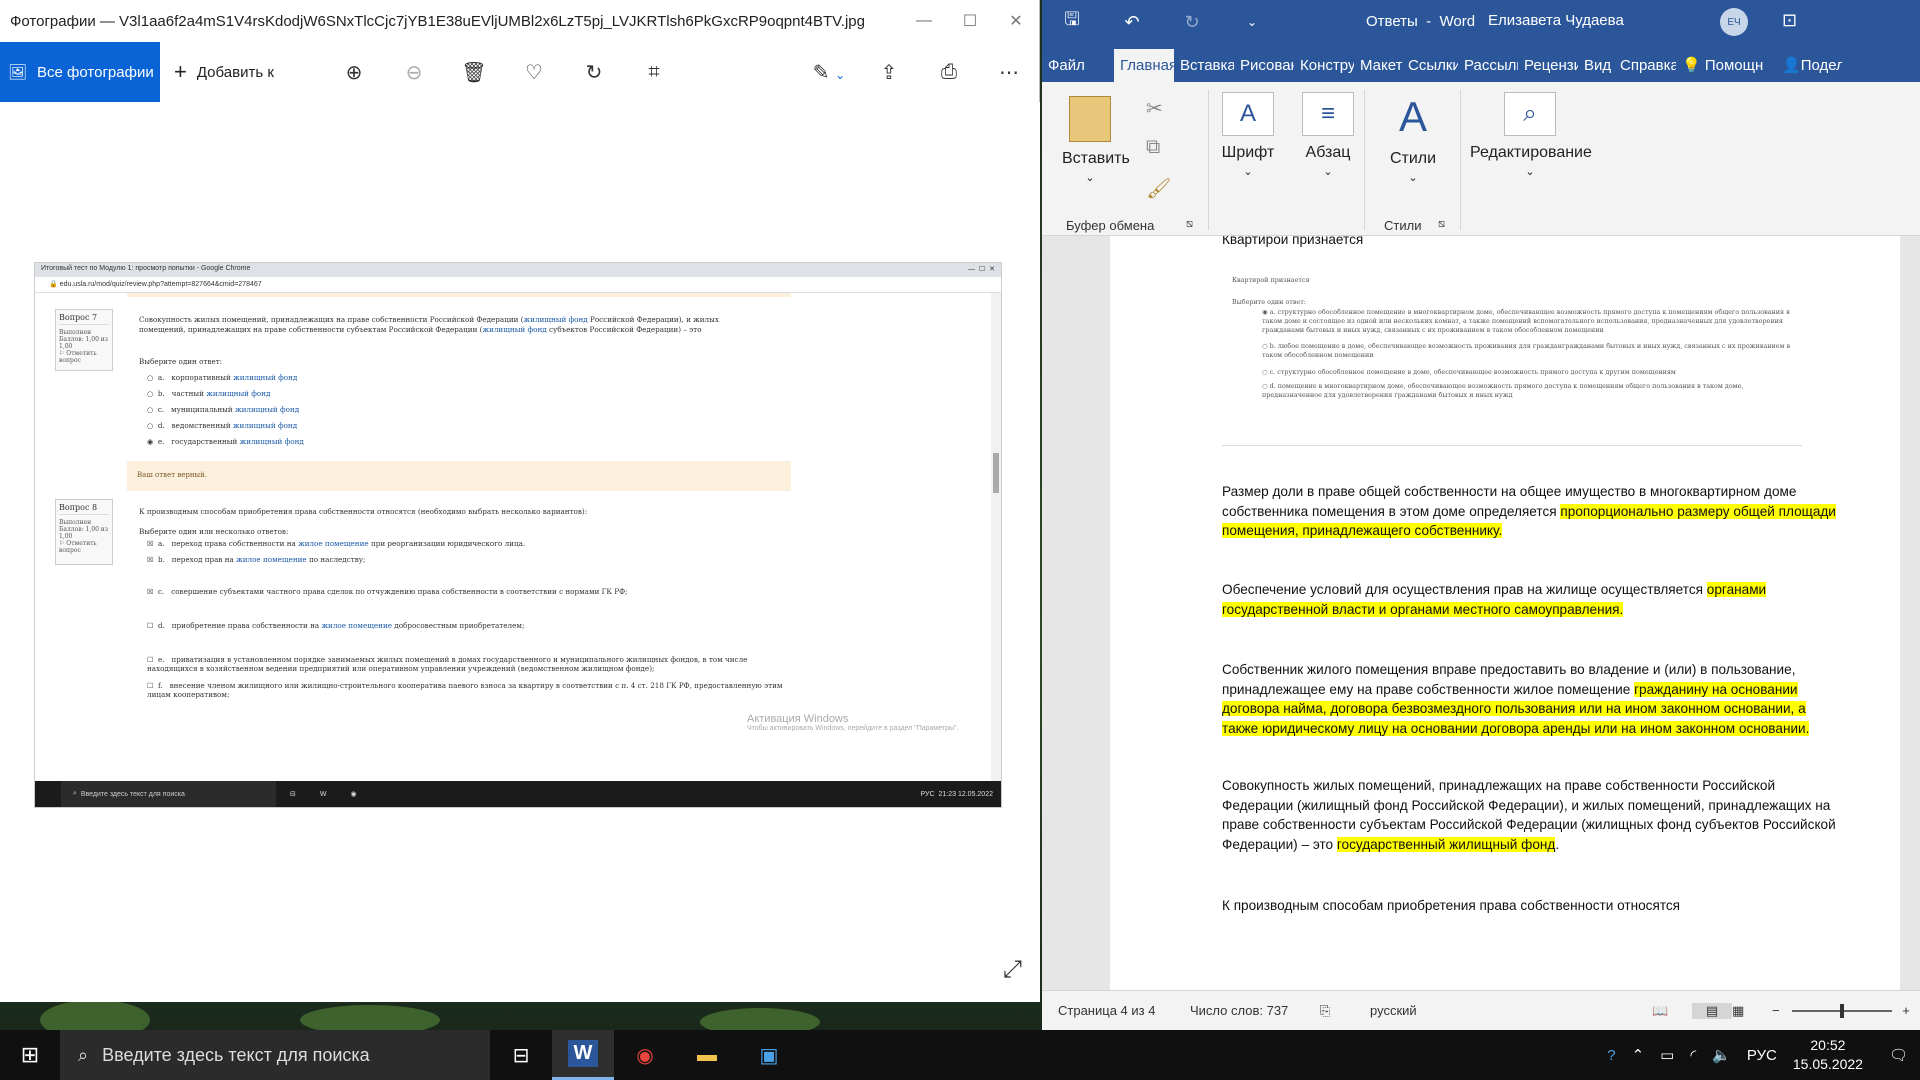 This screenshot has width=1920, height=1080. I want to click on plus-icon: +, so click(180, 71).